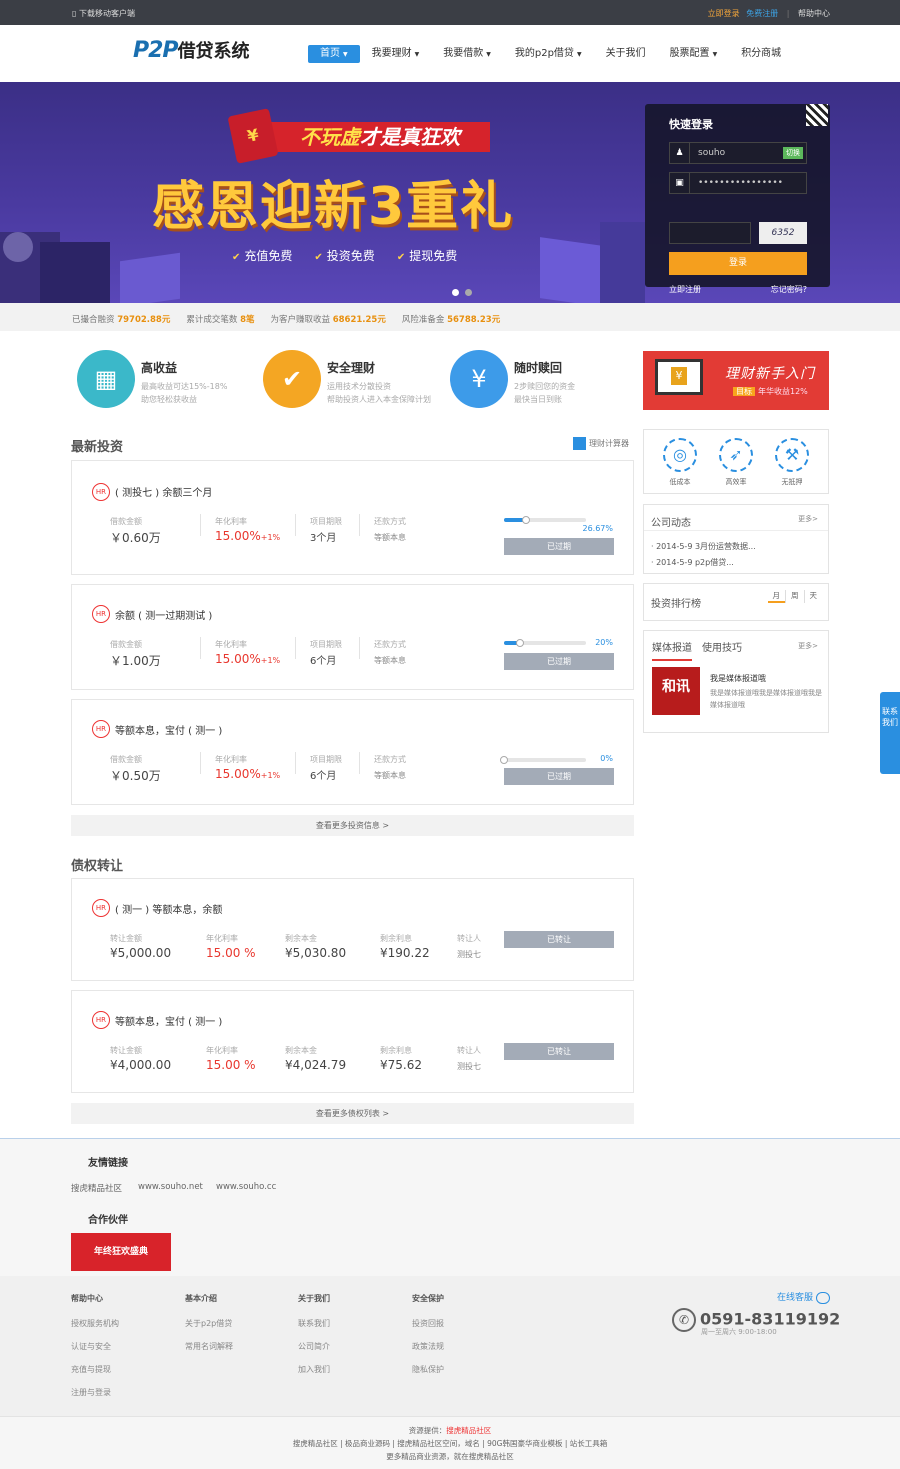 The image size is (900, 1469). What do you see at coordinates (736, 482) in the screenshot?
I see `advantage-label: 高效率` at bounding box center [736, 482].